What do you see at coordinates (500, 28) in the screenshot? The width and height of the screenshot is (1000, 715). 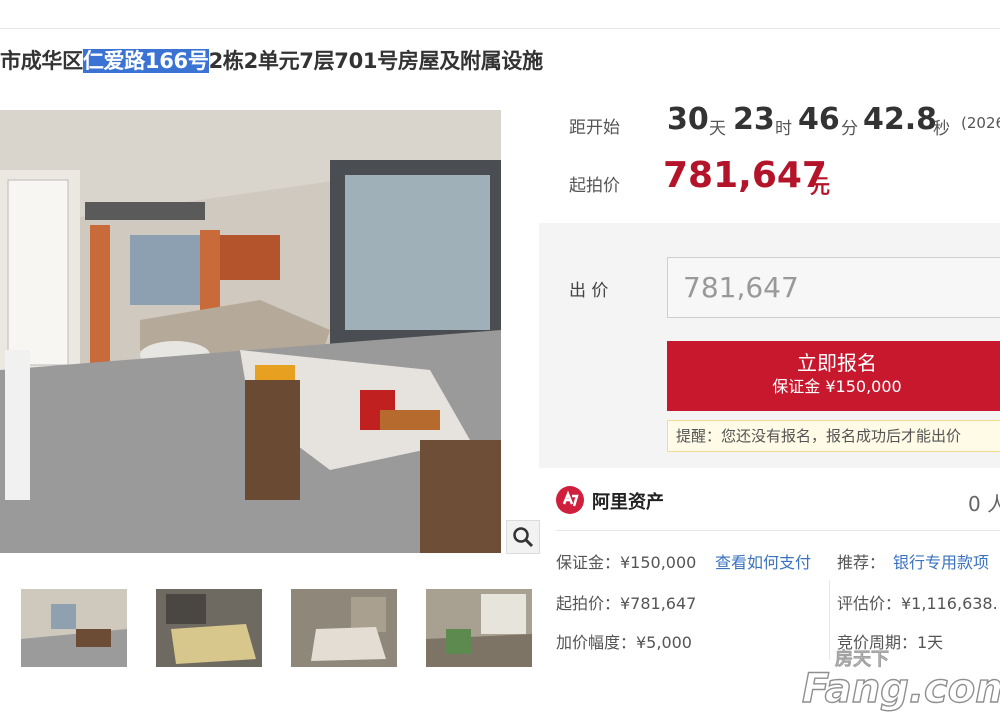 I see `top-divider` at bounding box center [500, 28].